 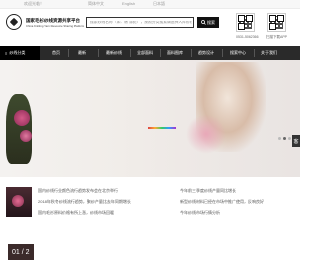 I want to click on news-thumbnail, so click(x=19, y=202).